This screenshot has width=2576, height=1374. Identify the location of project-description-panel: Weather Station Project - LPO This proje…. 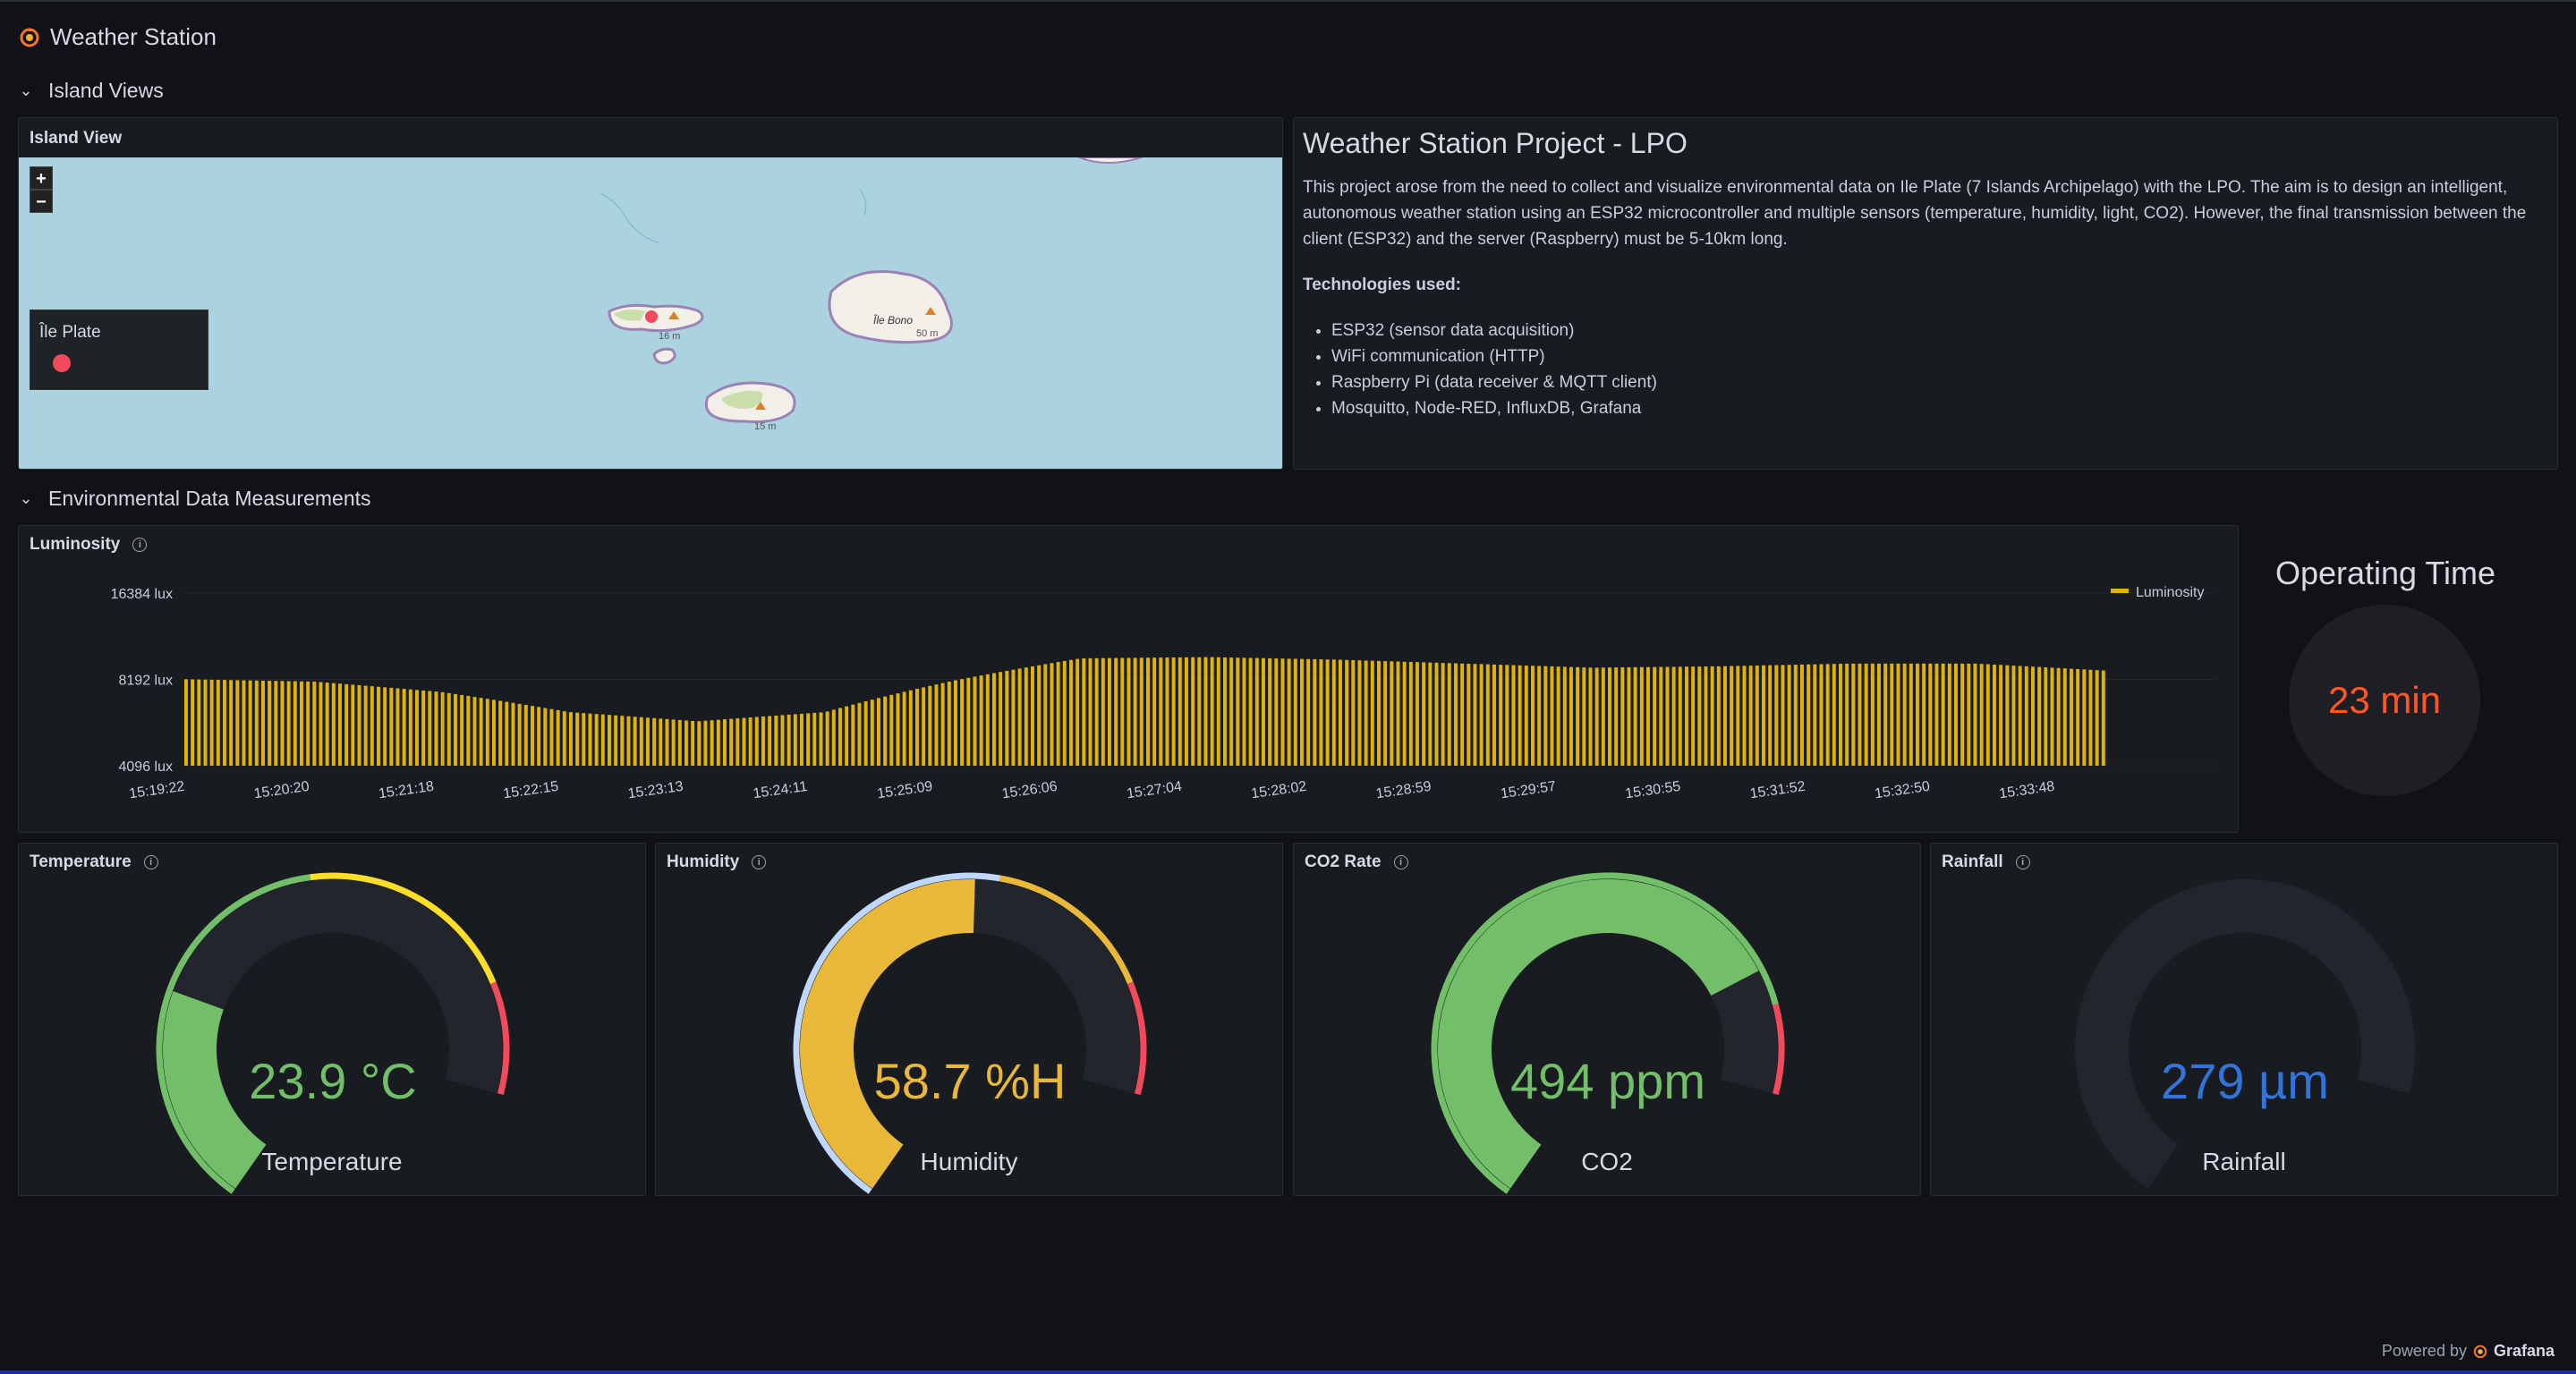
(1925, 293).